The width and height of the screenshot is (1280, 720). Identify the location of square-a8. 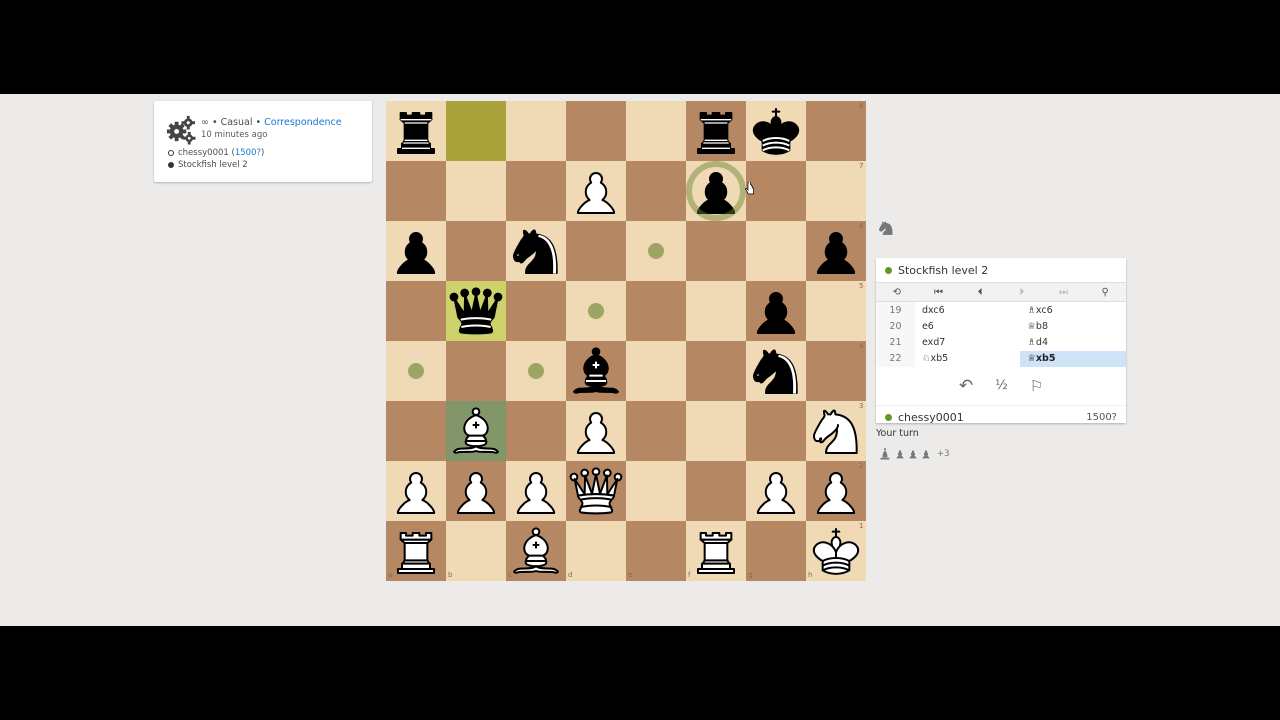
(416, 131).